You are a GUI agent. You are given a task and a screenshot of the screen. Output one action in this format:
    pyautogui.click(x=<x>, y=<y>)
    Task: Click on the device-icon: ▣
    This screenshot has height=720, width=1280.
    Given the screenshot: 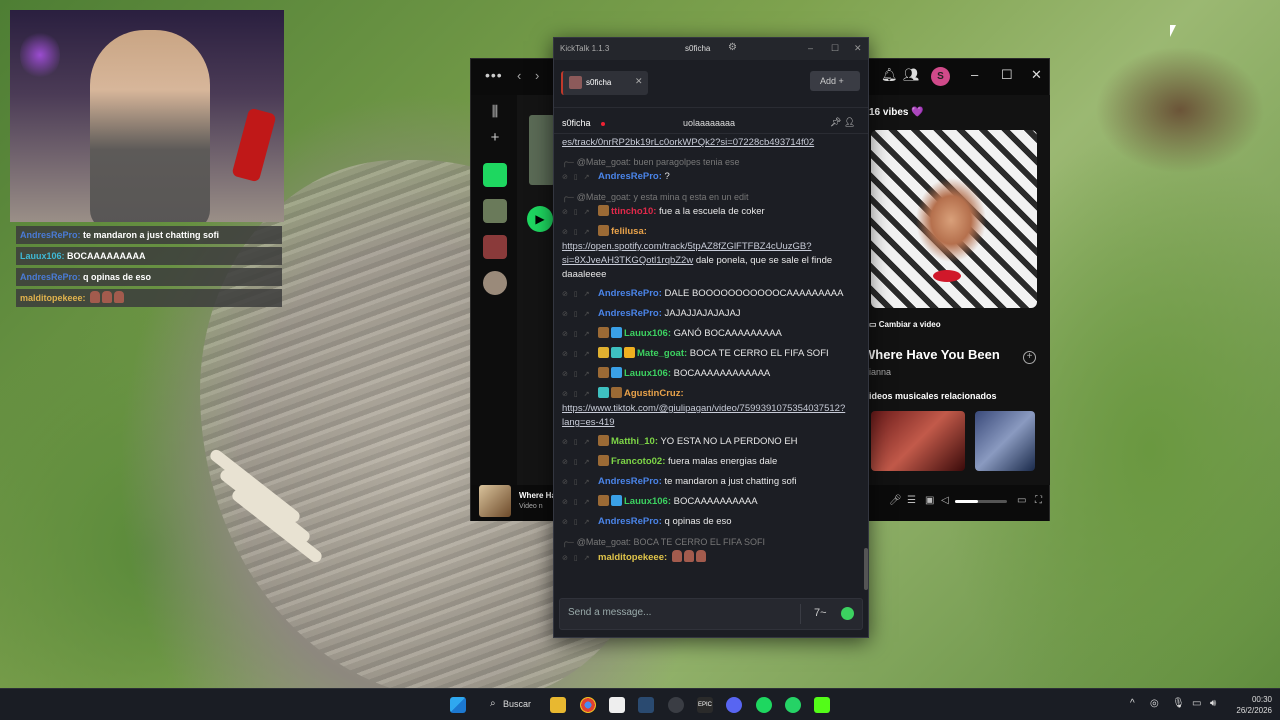 What is the action you would take?
    pyautogui.click(x=929, y=500)
    